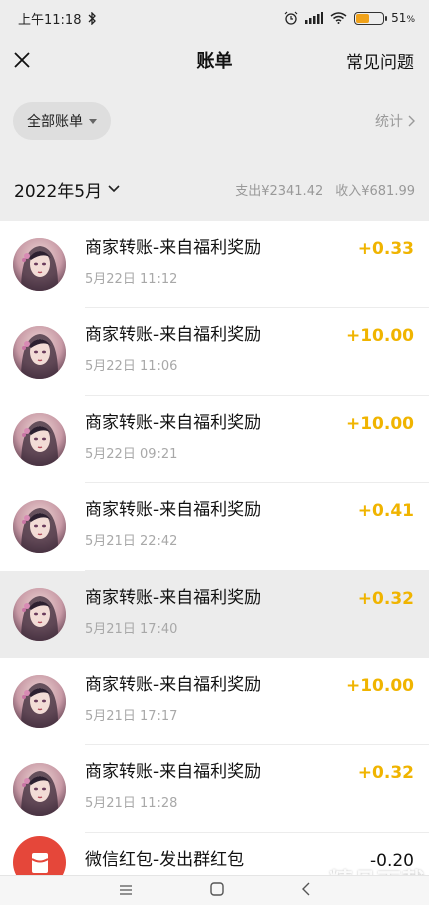 This screenshot has height=905, width=429. I want to click on transaction-item: 商家转账-来自福利奖励 5月22日 11:12 +0.33, so click(214, 265).